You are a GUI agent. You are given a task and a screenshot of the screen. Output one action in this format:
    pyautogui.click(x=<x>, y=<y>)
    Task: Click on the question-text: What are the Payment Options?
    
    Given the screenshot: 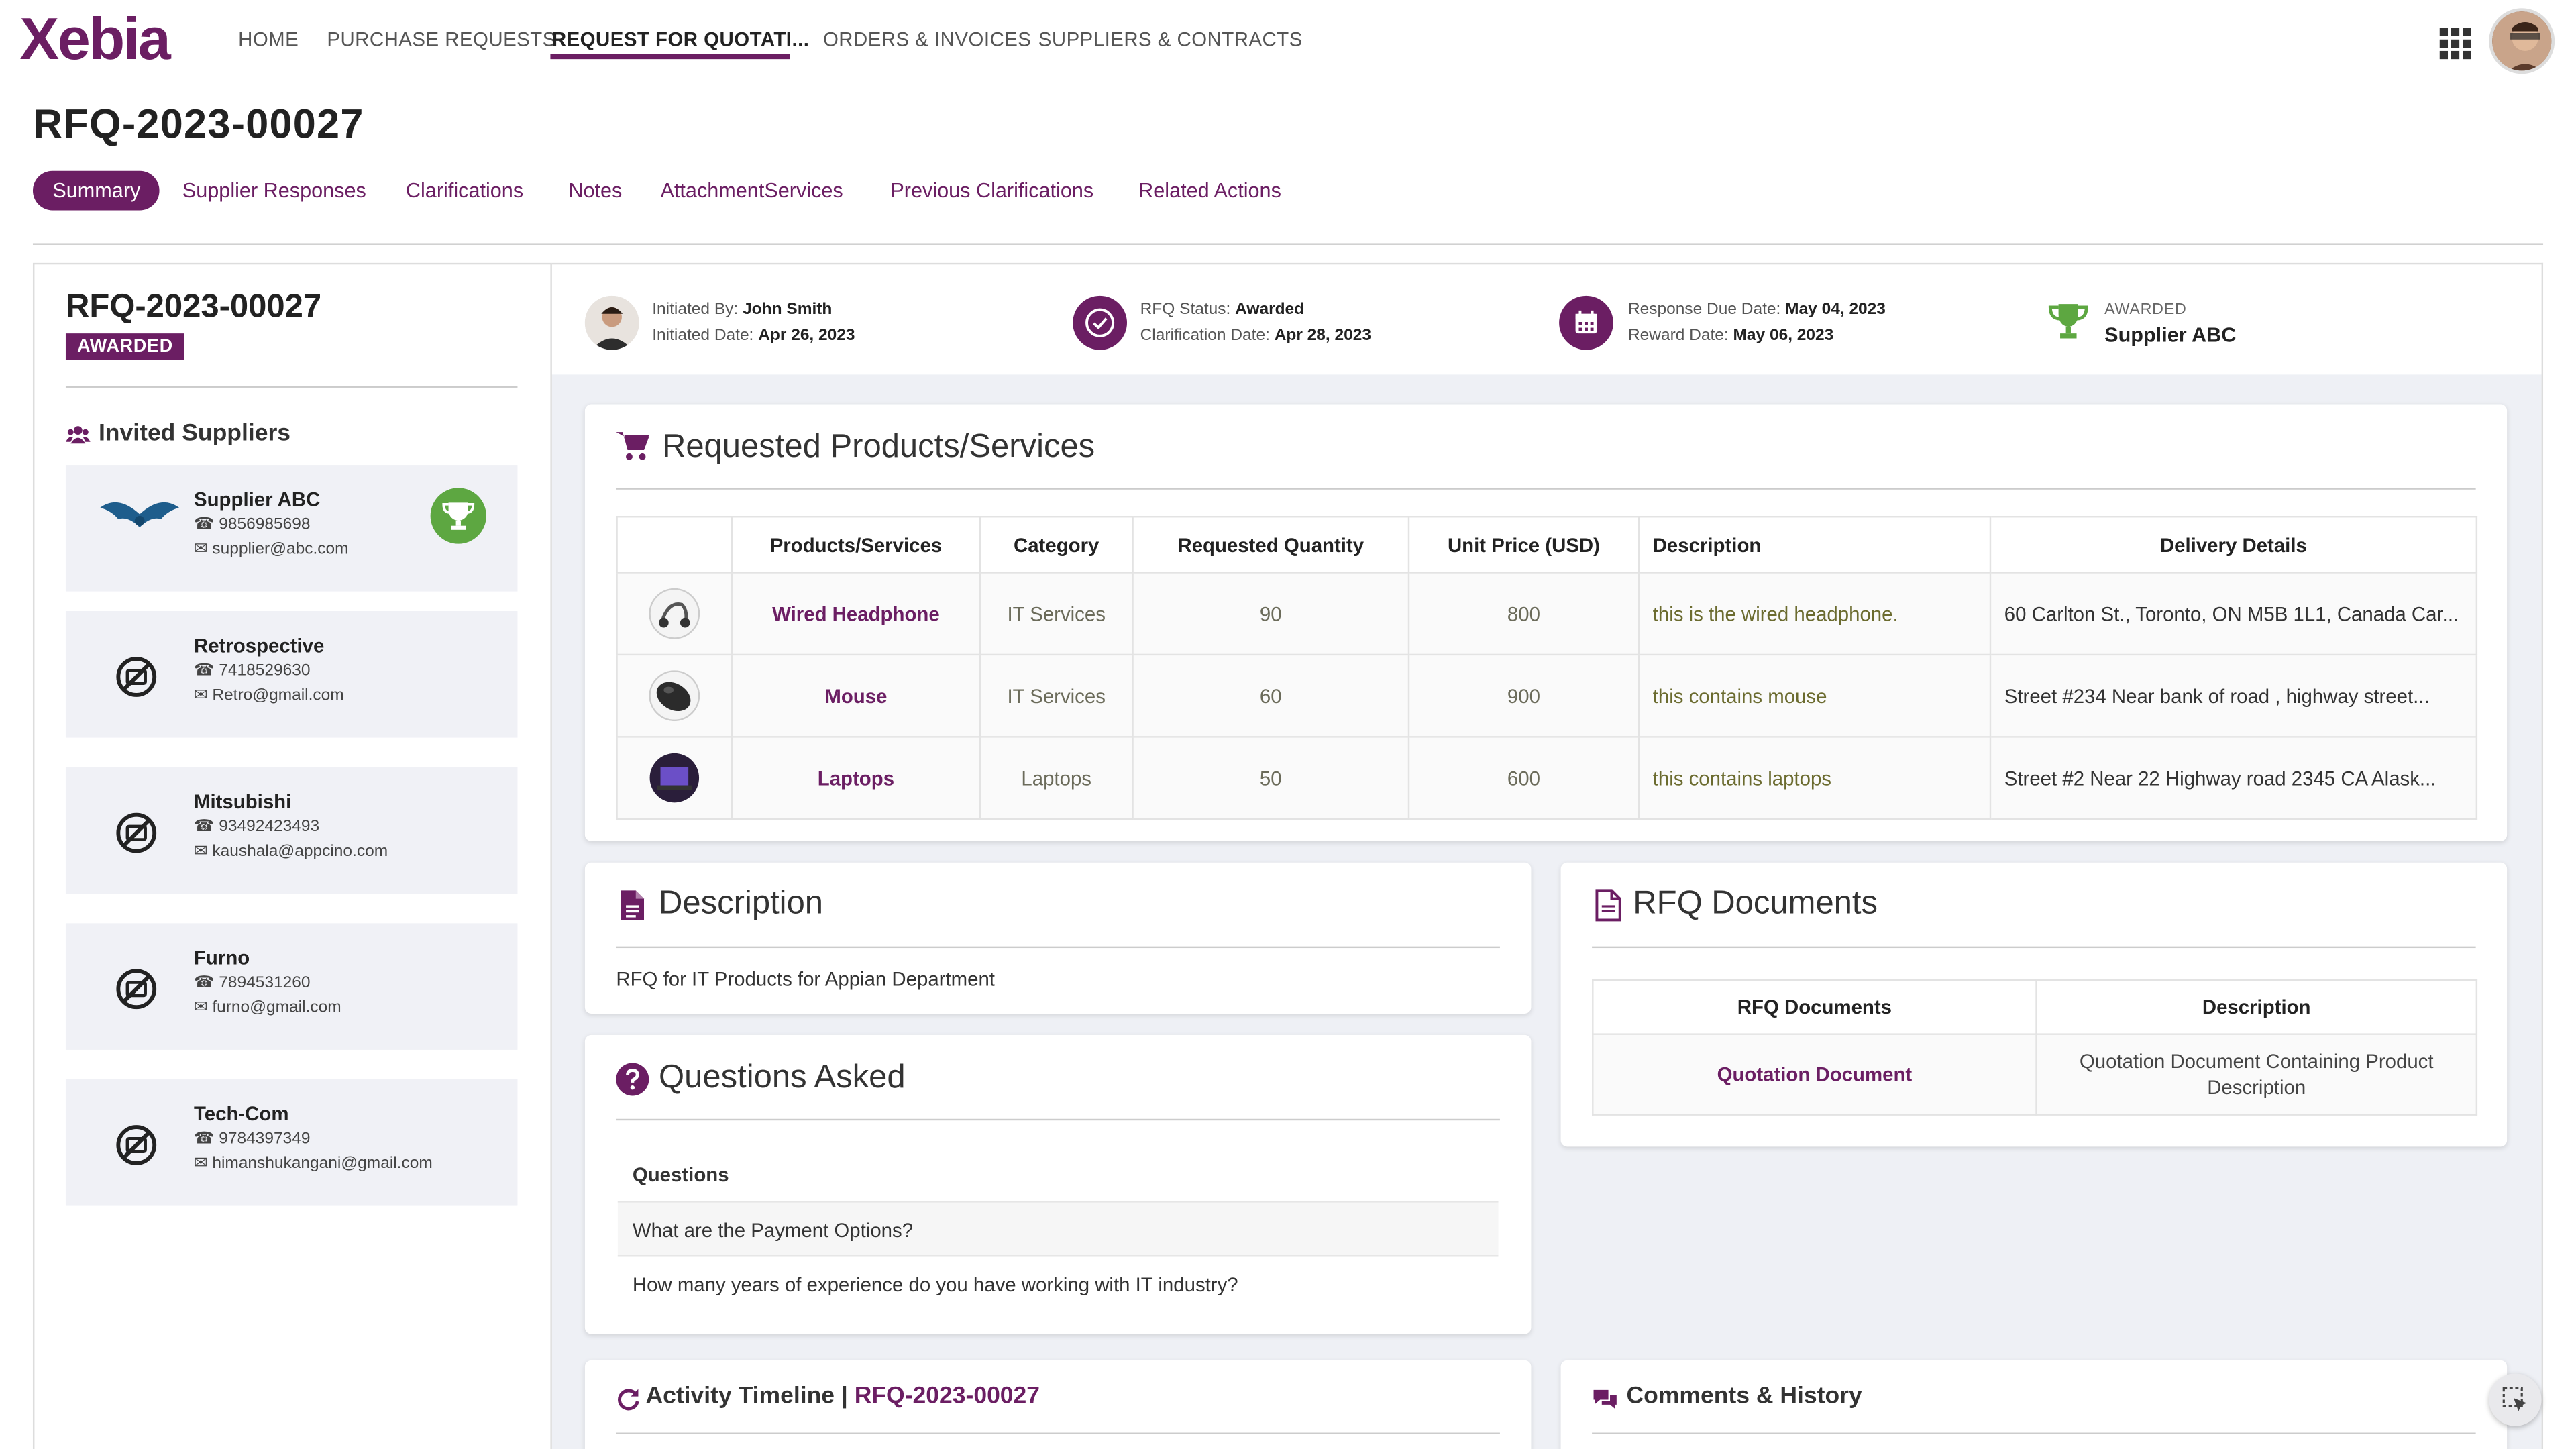 What is the action you would take?
    pyautogui.click(x=773, y=1230)
    